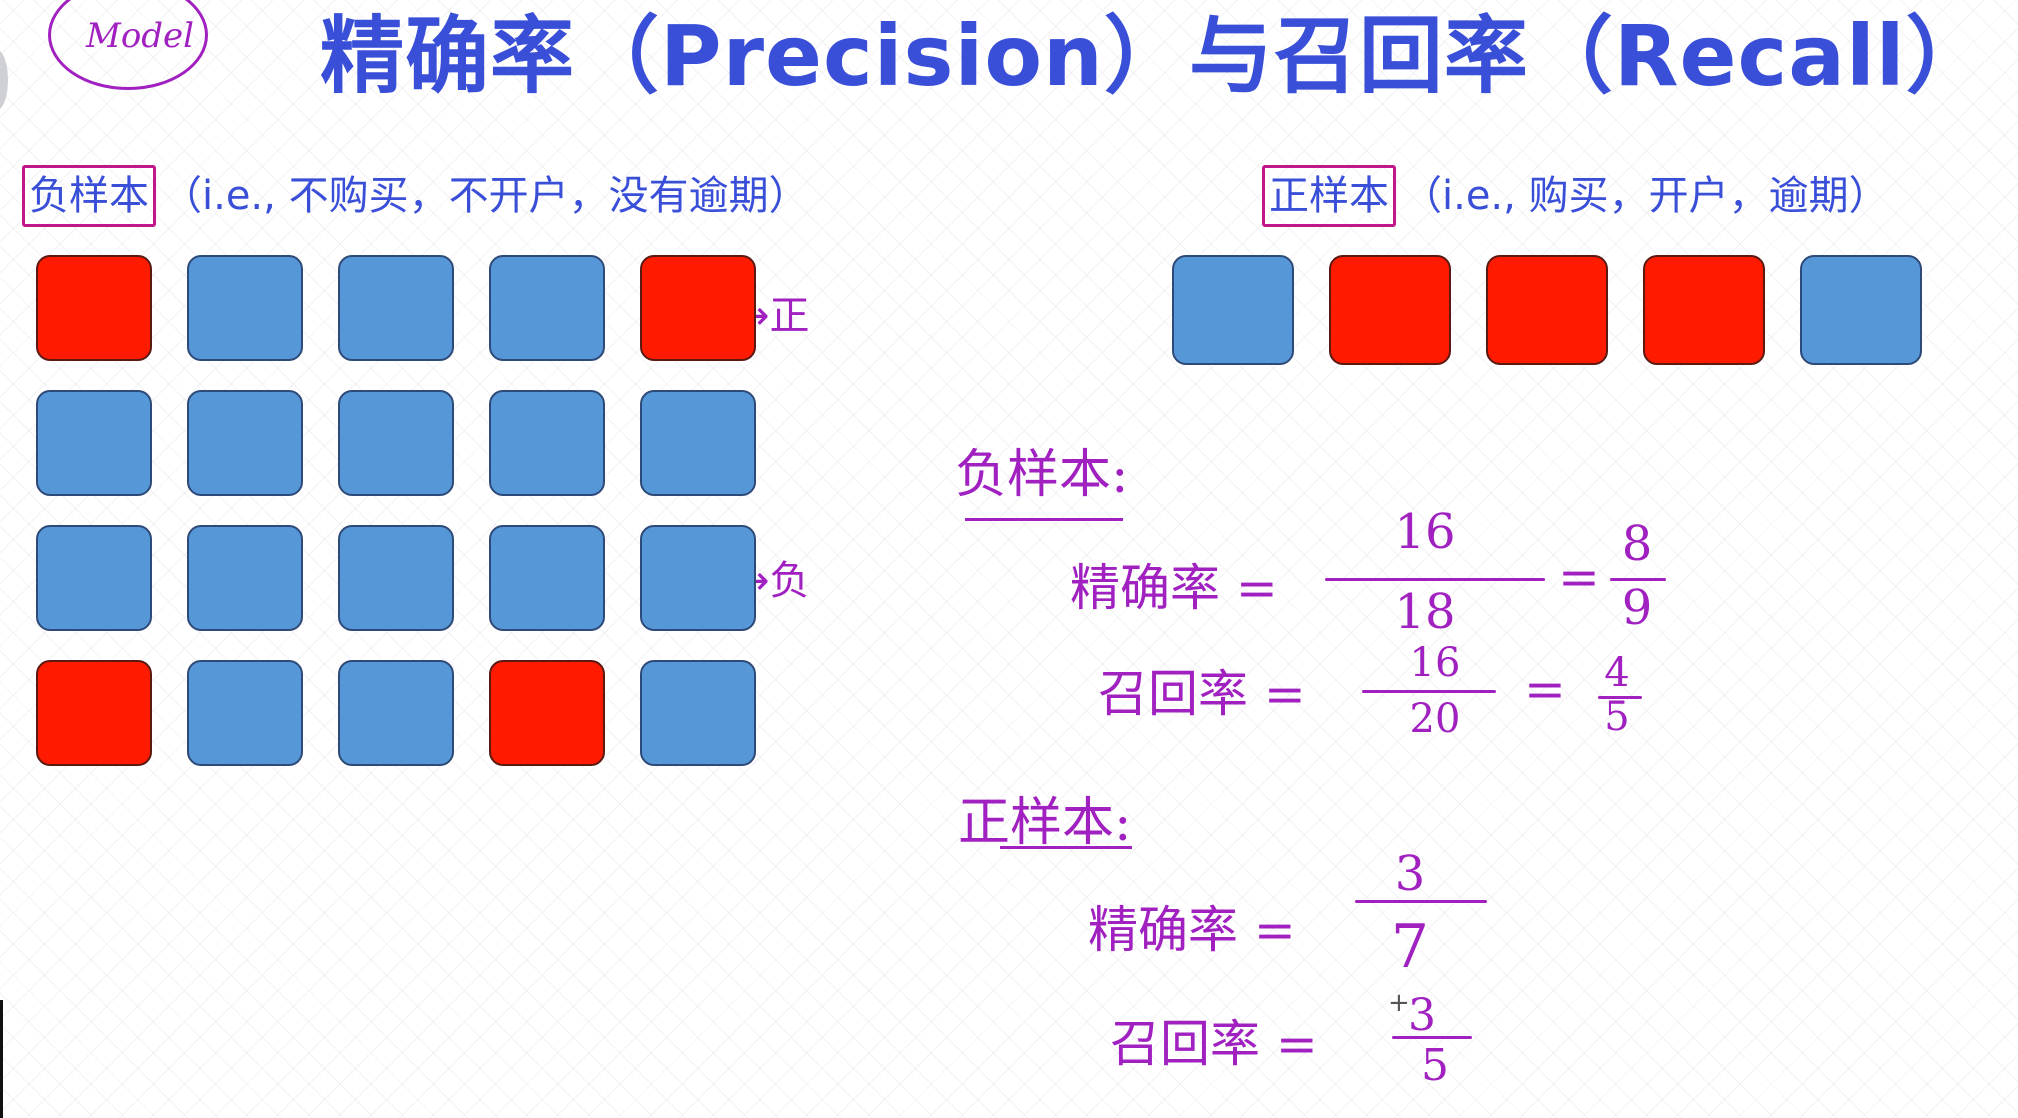 The image size is (2018, 1118). I want to click on neg-recall-simp-den: 5, so click(1617, 717).